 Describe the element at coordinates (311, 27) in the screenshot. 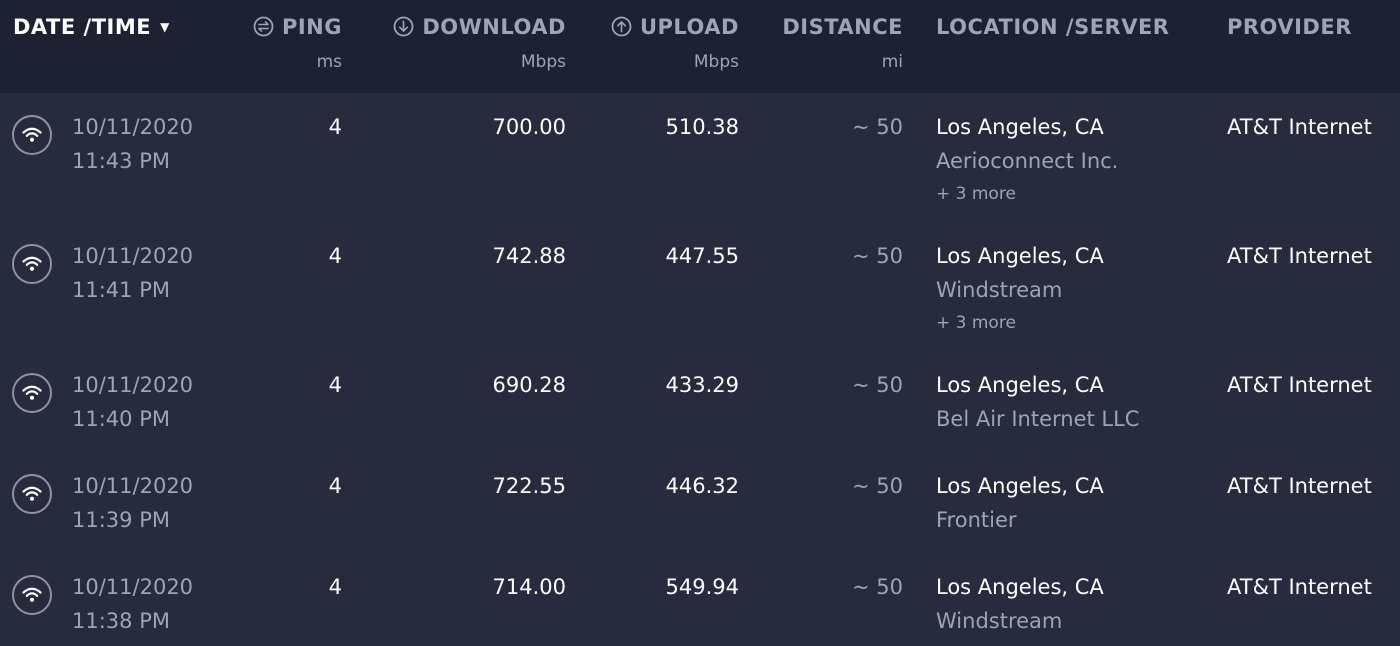

I see `ping-header-label: PING` at that location.